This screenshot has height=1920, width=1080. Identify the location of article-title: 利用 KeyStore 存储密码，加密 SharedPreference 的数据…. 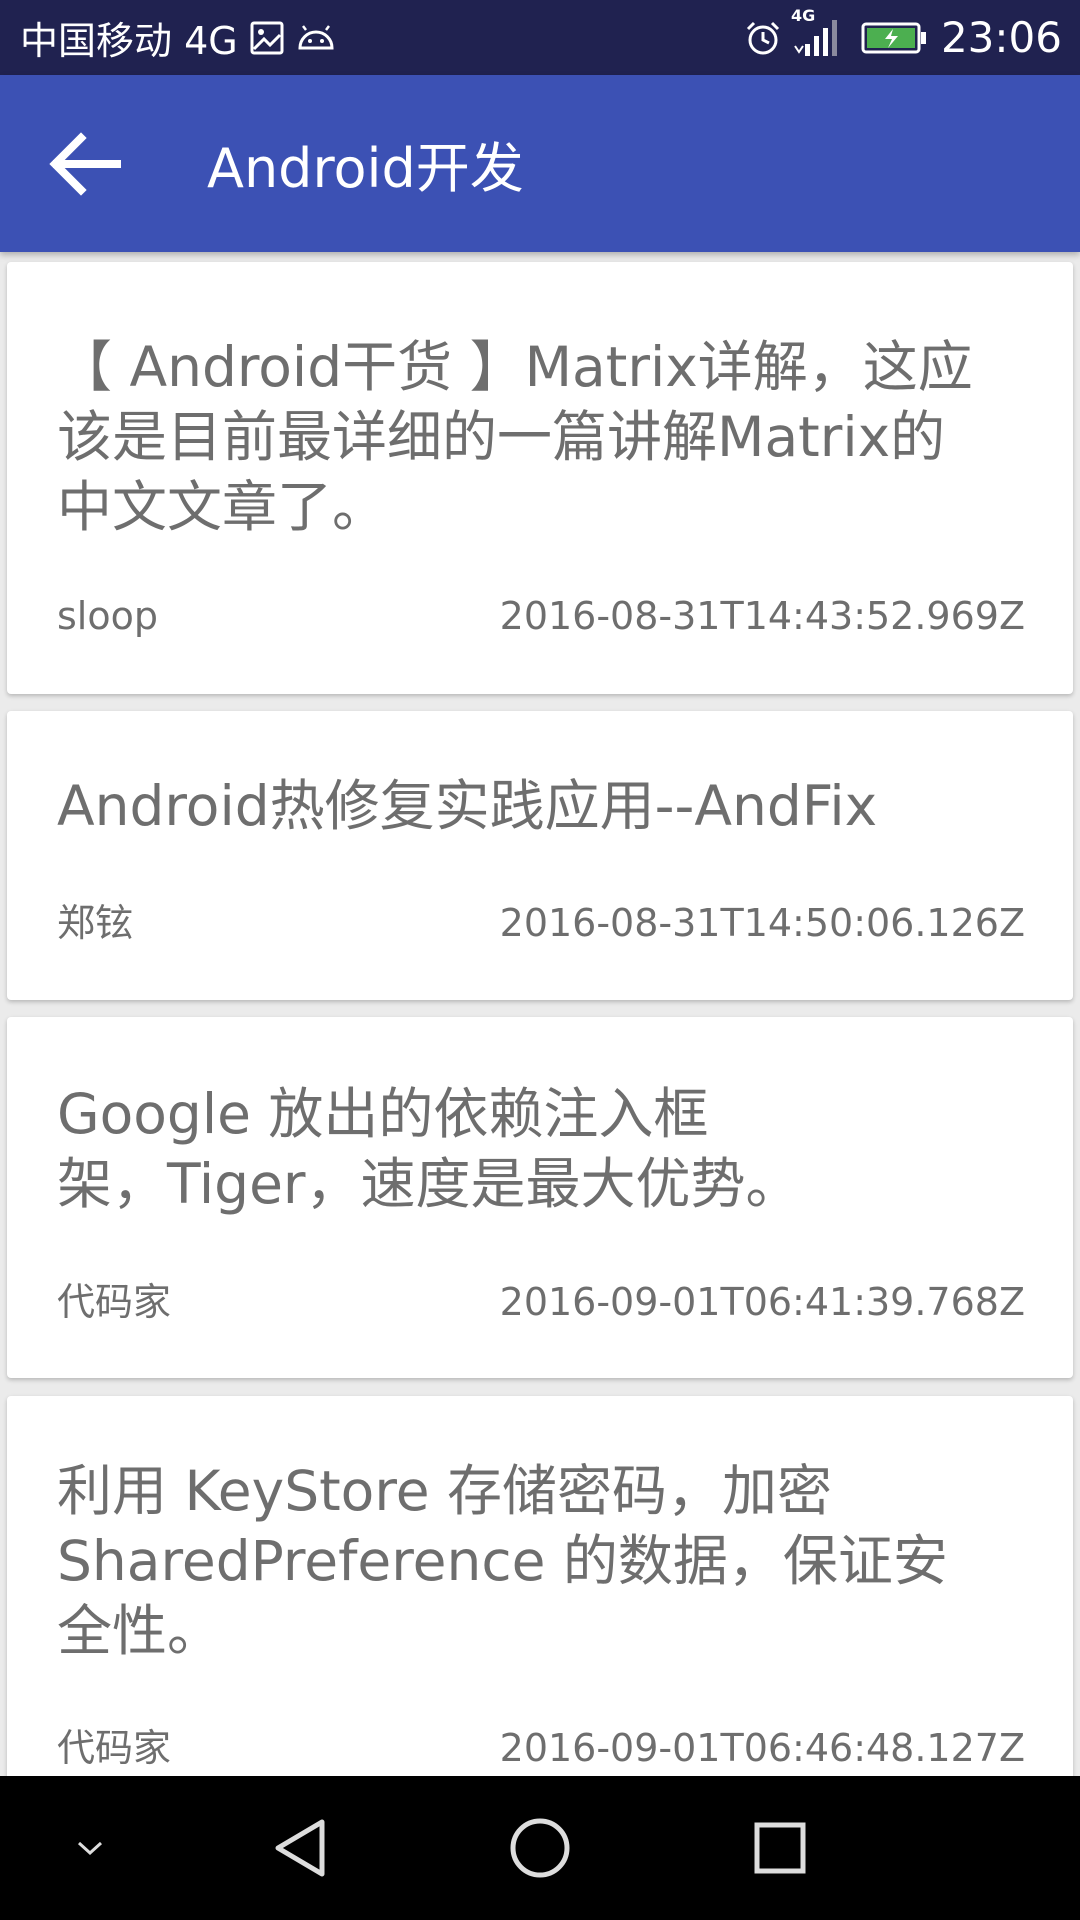
(542, 1561).